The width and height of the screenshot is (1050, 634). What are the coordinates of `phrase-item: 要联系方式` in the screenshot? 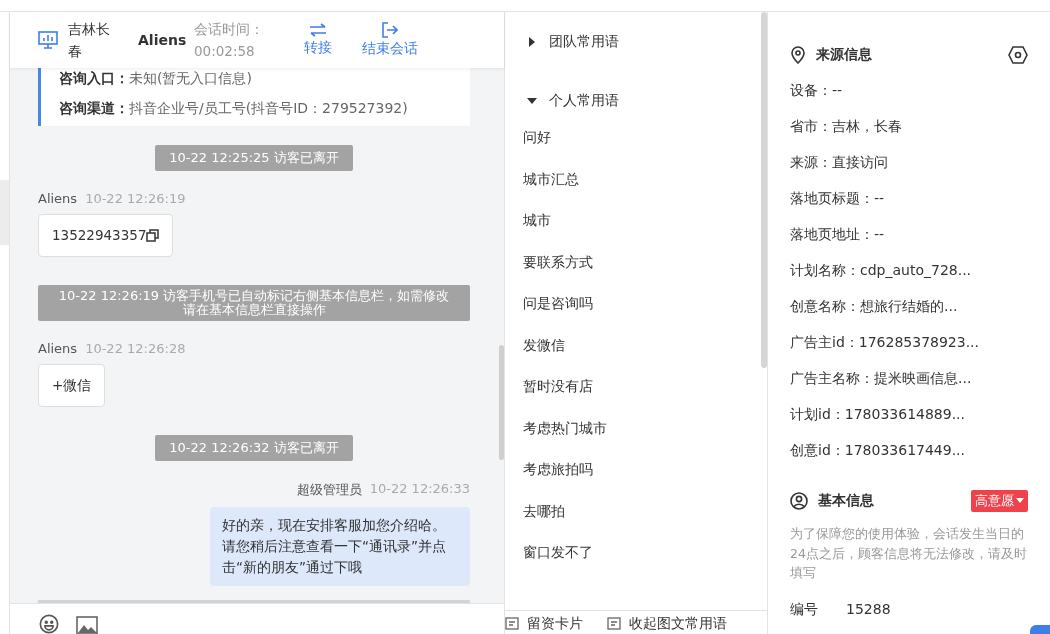 It's located at (638, 262).